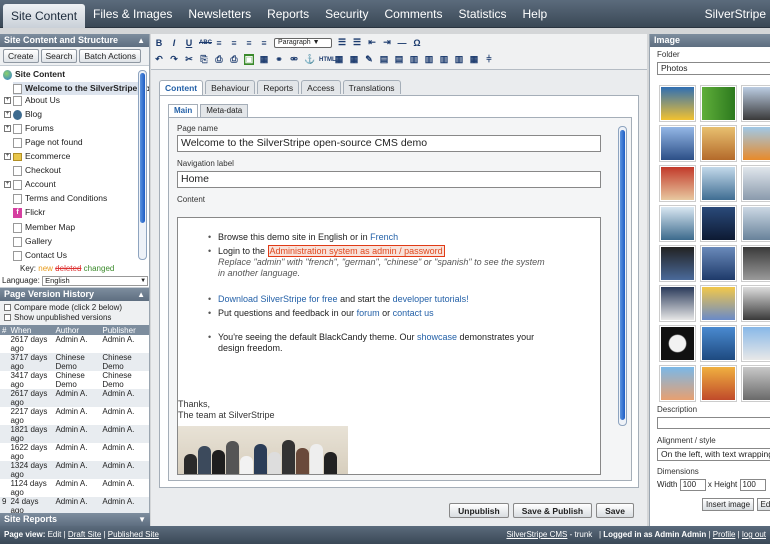 This screenshot has width=770, height=544. What do you see at coordinates (230, 87) in the screenshot?
I see `tab-behaviour: Behaviour` at bounding box center [230, 87].